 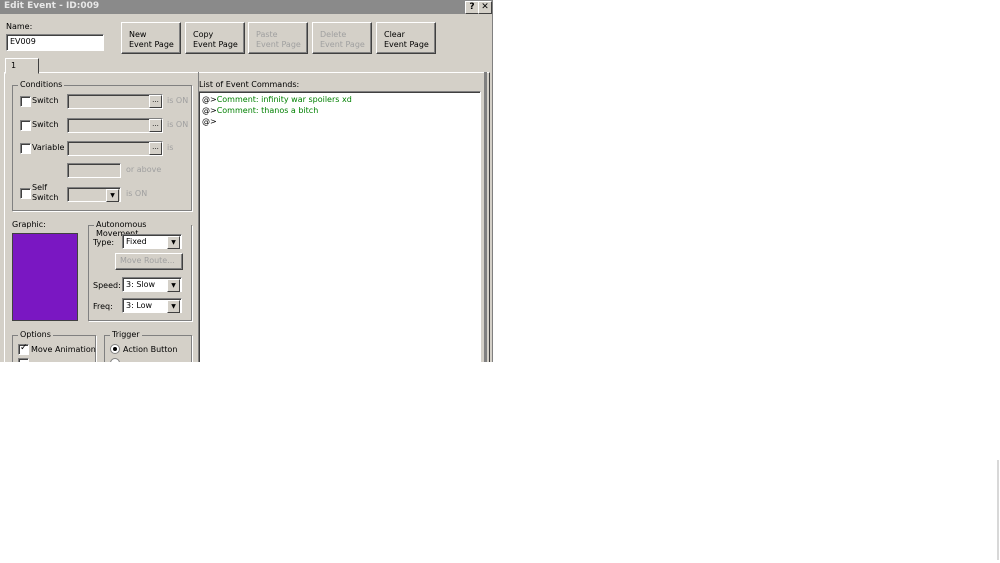 What do you see at coordinates (485, 217) in the screenshot?
I see `right-edge` at bounding box center [485, 217].